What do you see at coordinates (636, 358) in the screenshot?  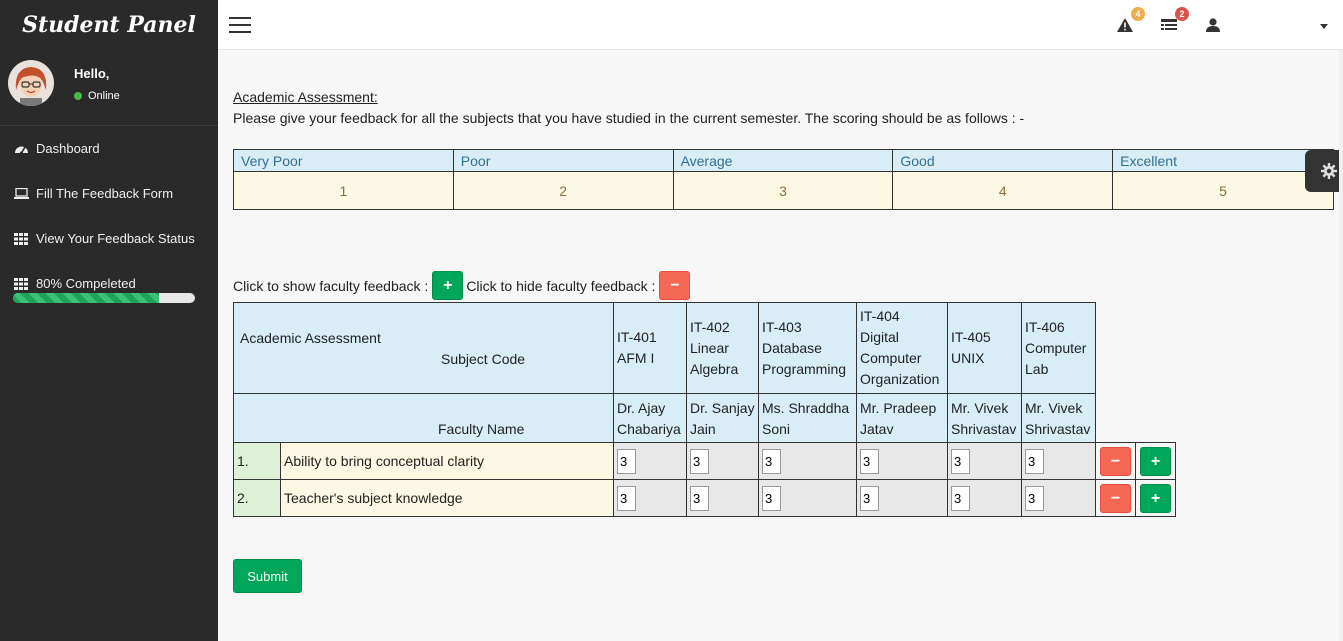 I see `subject-name: AFM I` at bounding box center [636, 358].